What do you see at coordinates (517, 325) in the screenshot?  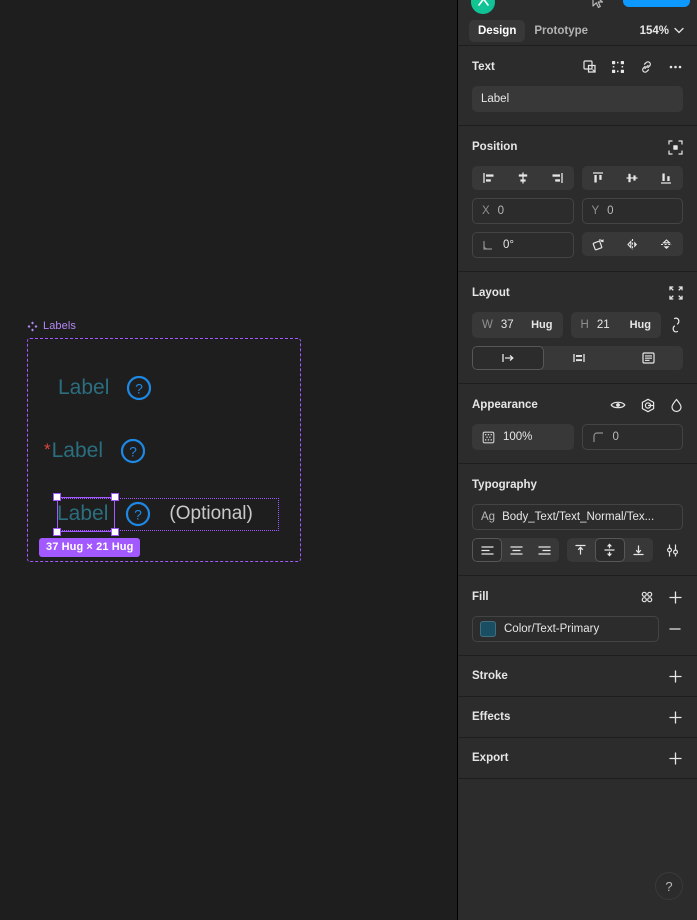 I see `width-input: W 37 Hug` at bounding box center [517, 325].